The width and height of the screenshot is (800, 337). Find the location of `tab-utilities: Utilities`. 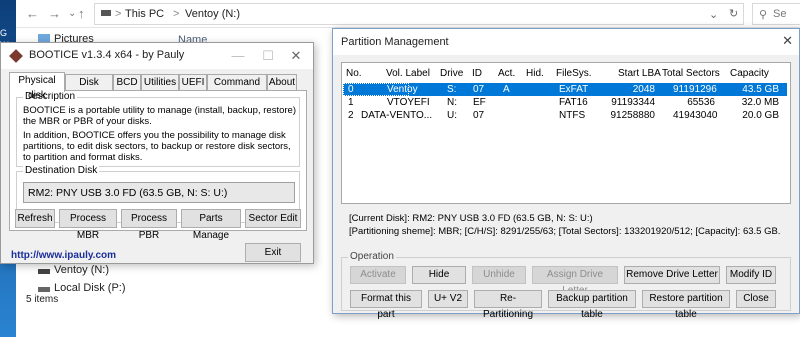

tab-utilities: Utilities is located at coordinates (160, 82).